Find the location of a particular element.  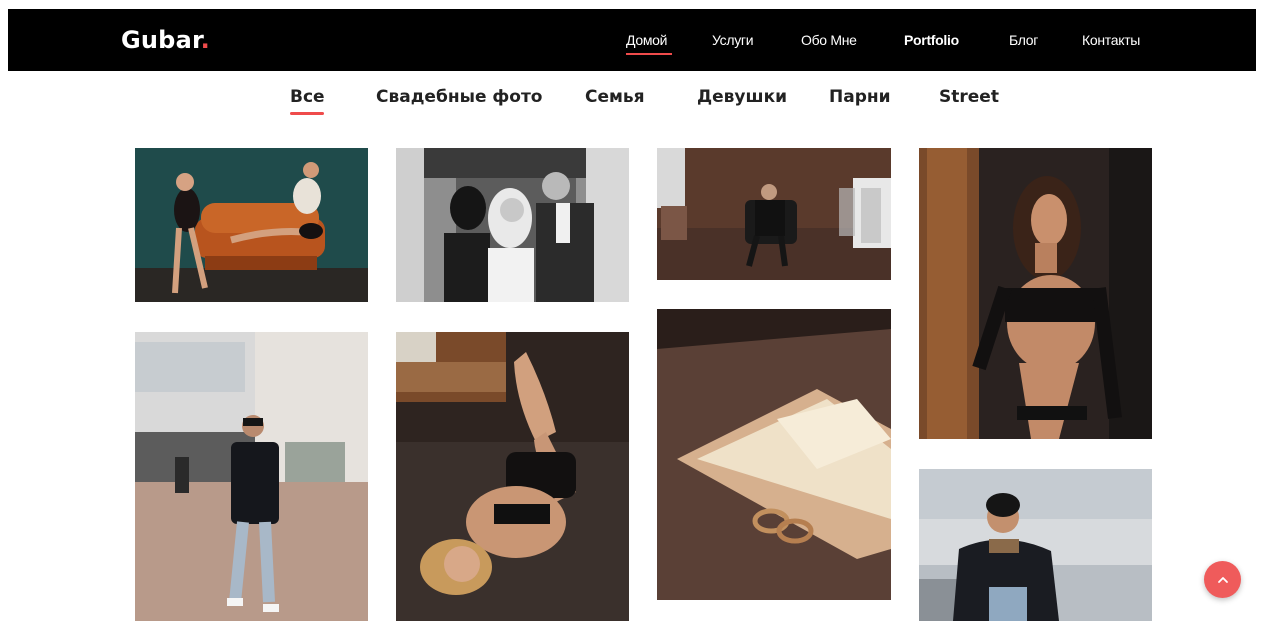

nav-active-underline is located at coordinates (649, 54).